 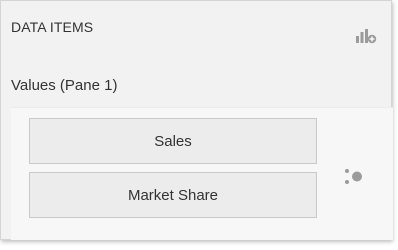 I want to click on series-options-icon, so click(x=354, y=177).